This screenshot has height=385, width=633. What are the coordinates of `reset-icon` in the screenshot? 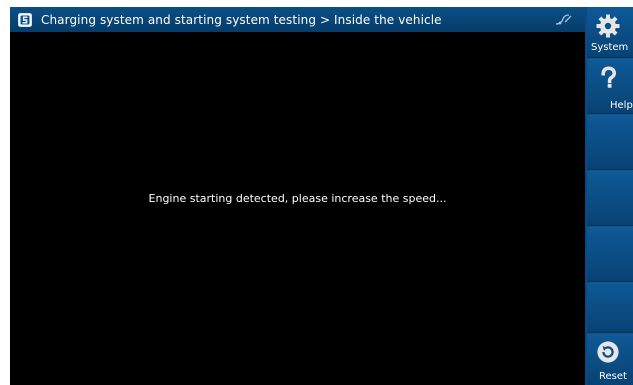 It's located at (608, 352).